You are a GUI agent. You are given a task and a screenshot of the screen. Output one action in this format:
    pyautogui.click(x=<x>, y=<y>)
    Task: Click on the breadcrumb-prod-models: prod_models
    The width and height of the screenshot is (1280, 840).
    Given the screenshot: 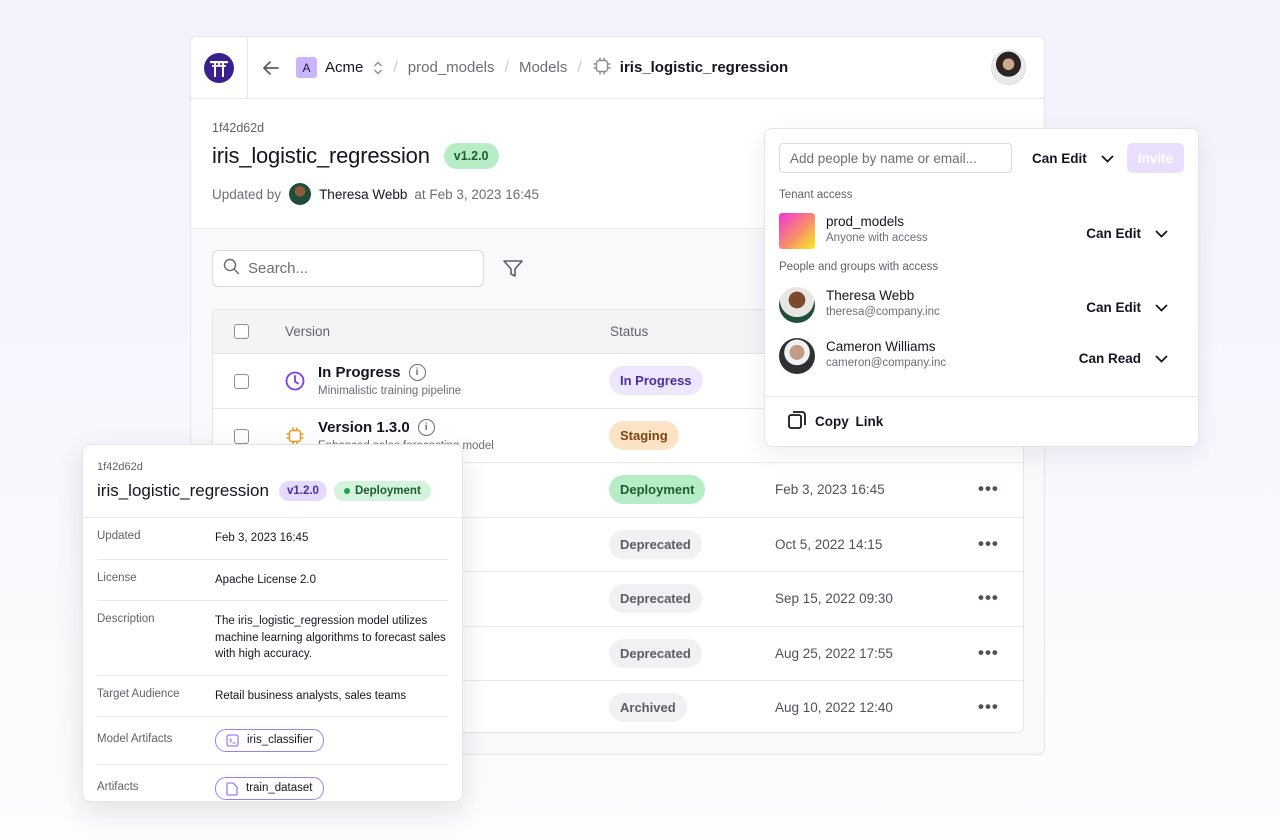 What is the action you would take?
    pyautogui.click(x=451, y=67)
    